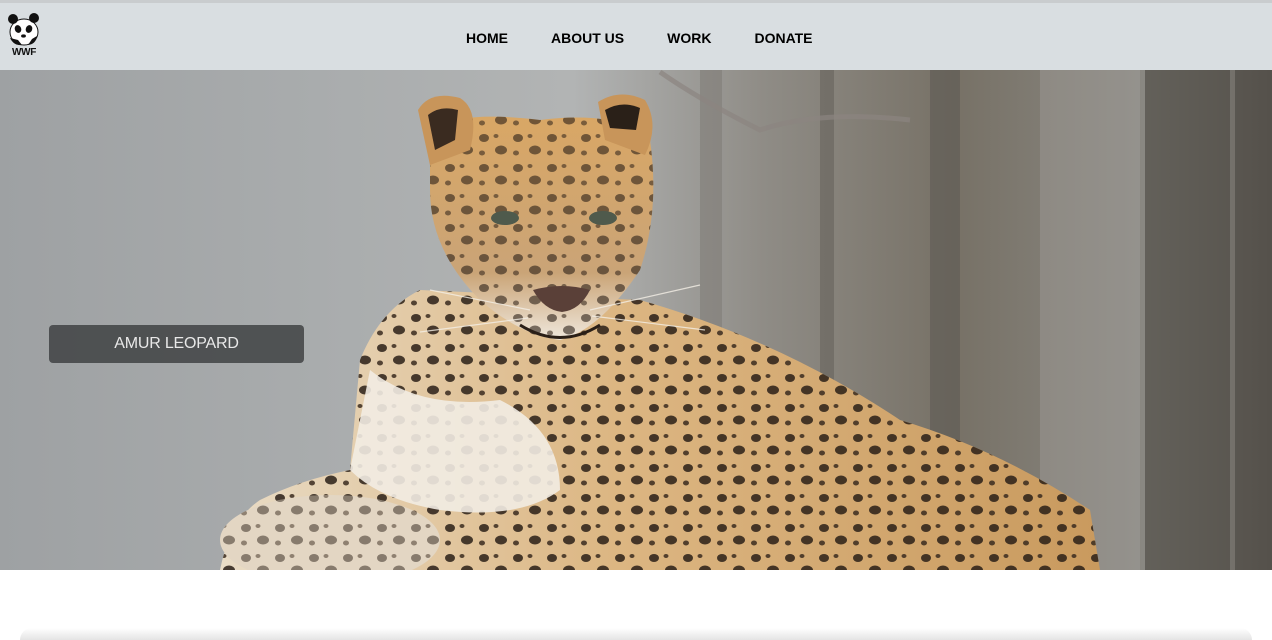 This screenshot has width=1272, height=640. What do you see at coordinates (587, 38) in the screenshot?
I see `nav-about-us: ABOUT US` at bounding box center [587, 38].